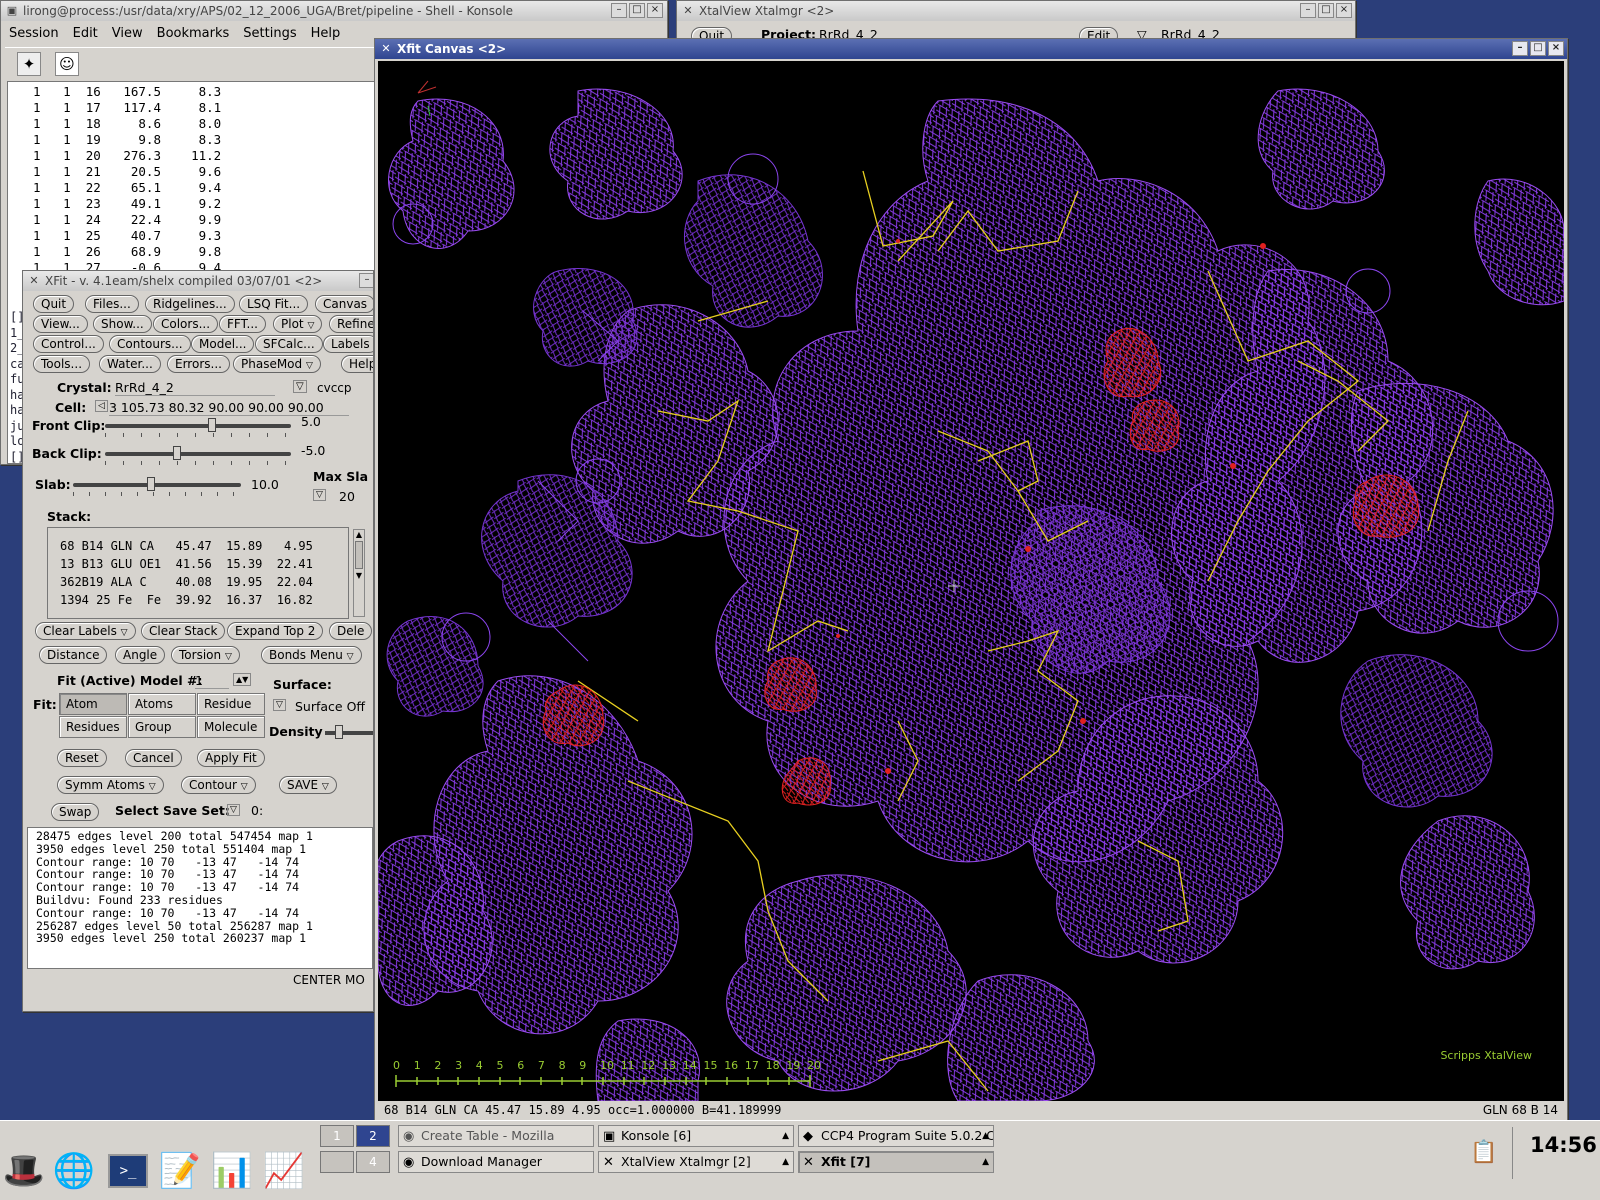  Describe the element at coordinates (326, 33) in the screenshot. I see `menu-help: Help` at that location.